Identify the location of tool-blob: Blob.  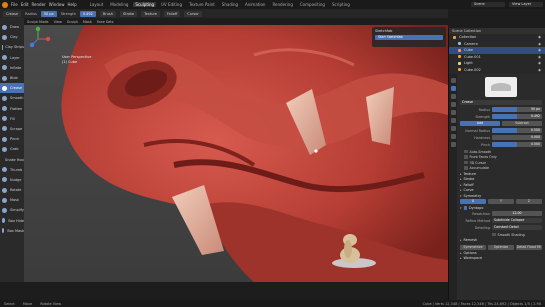
(12, 78).